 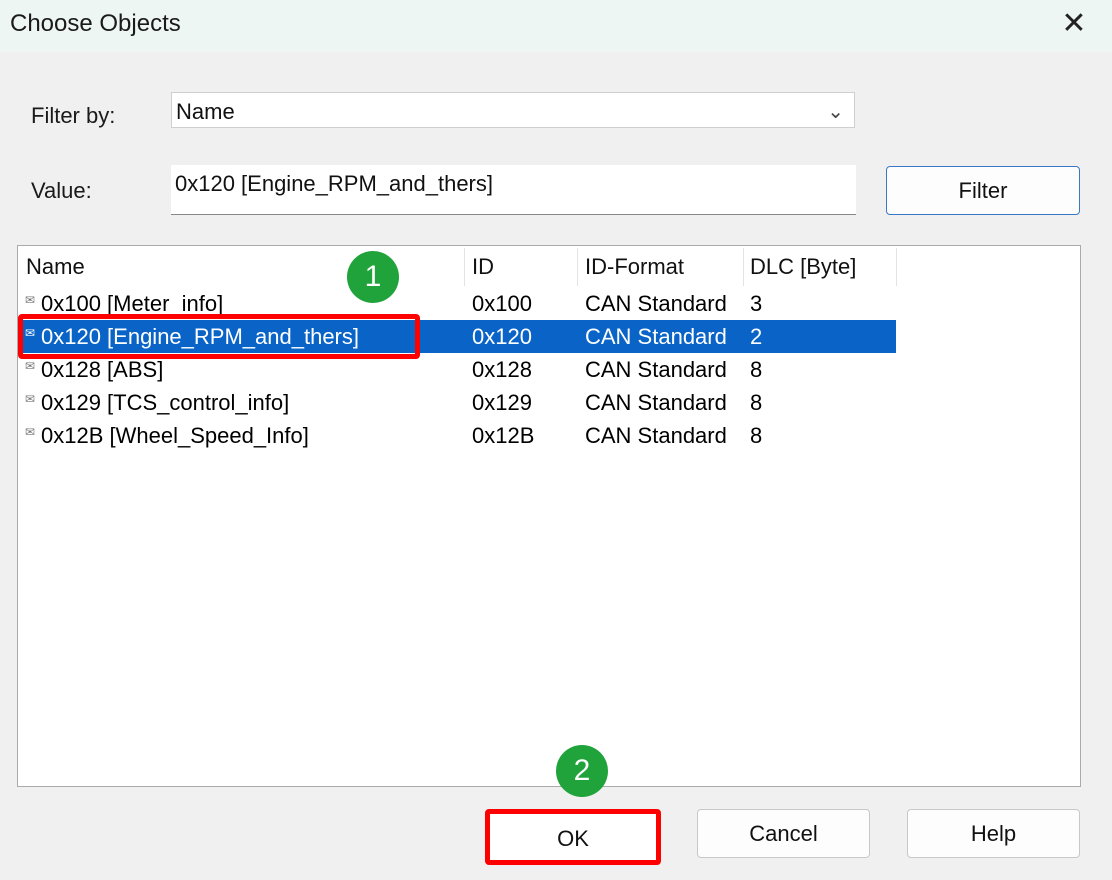 What do you see at coordinates (502, 303) in the screenshot?
I see `row-id: 0x100` at bounding box center [502, 303].